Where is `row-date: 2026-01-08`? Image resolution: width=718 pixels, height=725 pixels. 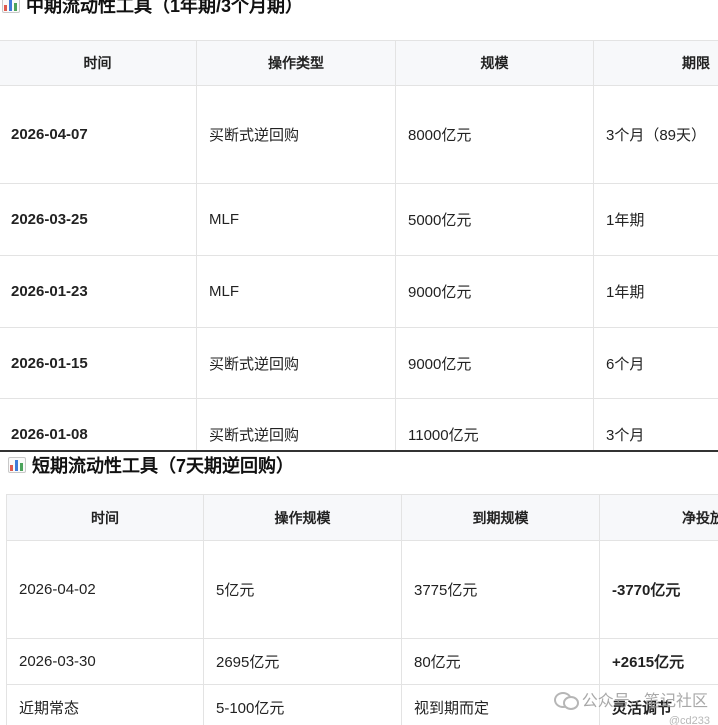 row-date: 2026-01-08 is located at coordinates (98, 424).